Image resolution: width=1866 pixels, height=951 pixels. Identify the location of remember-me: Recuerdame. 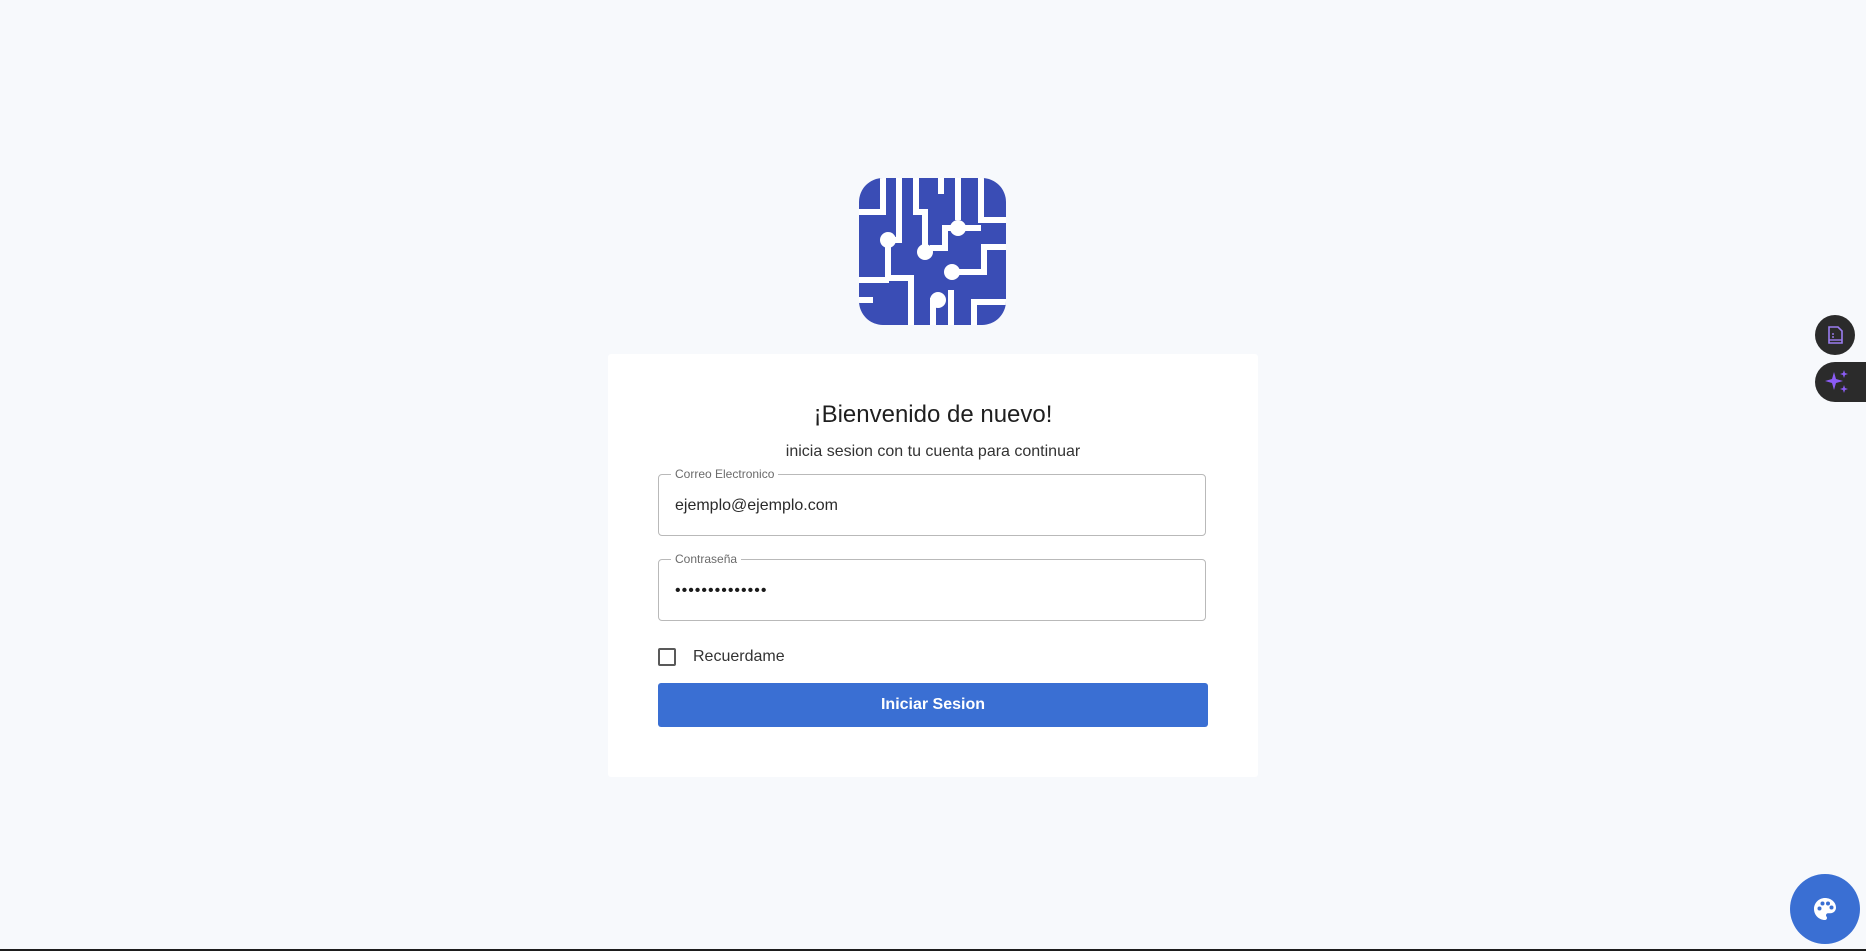
(721, 657).